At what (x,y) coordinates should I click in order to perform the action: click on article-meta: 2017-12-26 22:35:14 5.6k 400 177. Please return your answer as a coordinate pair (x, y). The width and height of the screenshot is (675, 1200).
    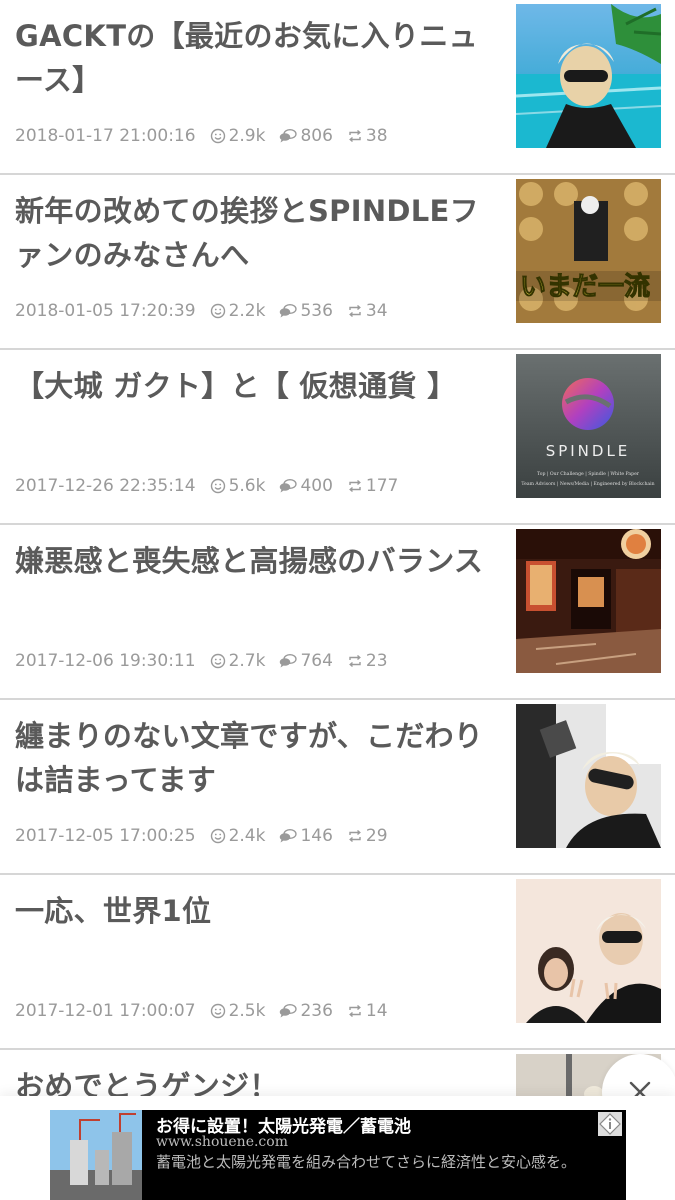
    Looking at the image, I should click on (213, 486).